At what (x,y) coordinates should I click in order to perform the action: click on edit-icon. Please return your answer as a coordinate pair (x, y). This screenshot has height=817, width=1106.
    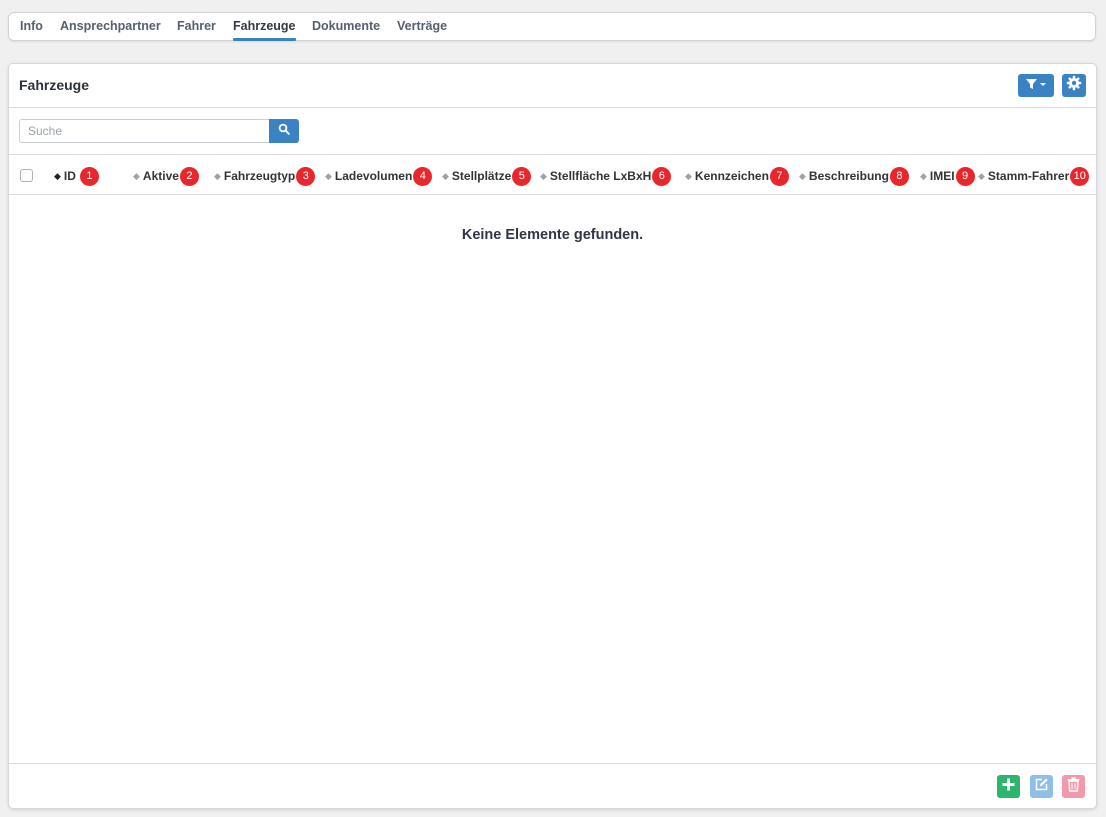
    Looking at the image, I should click on (1041, 787).